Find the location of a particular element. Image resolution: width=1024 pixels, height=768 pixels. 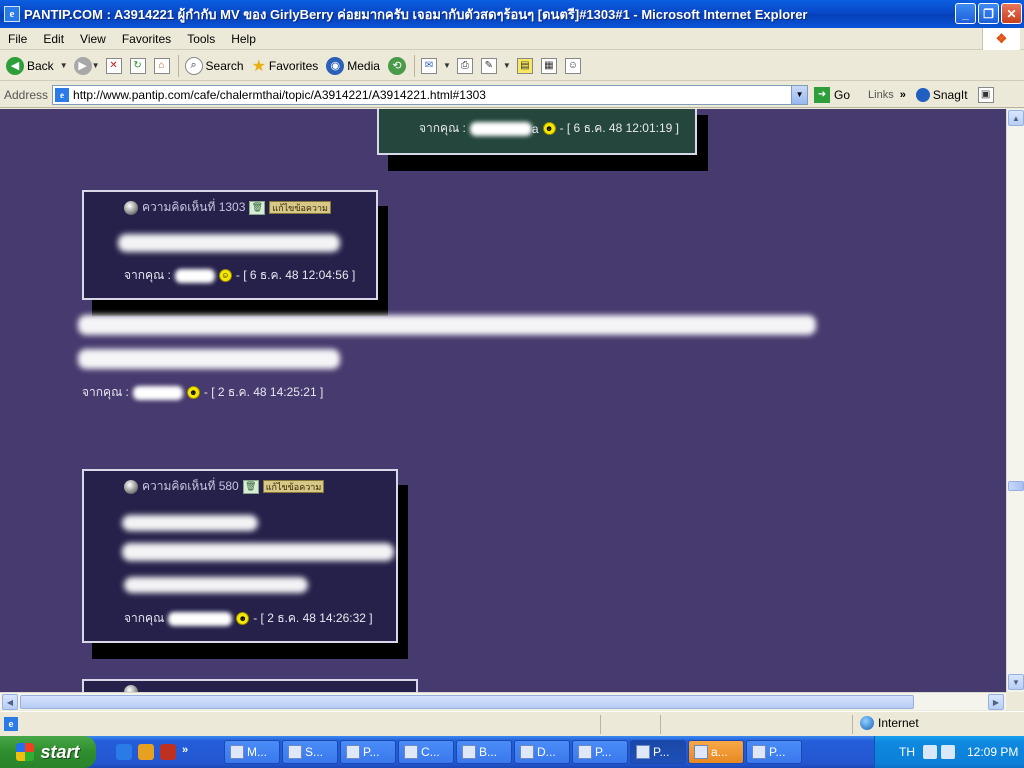

snagit-icon is located at coordinates (922, 94).